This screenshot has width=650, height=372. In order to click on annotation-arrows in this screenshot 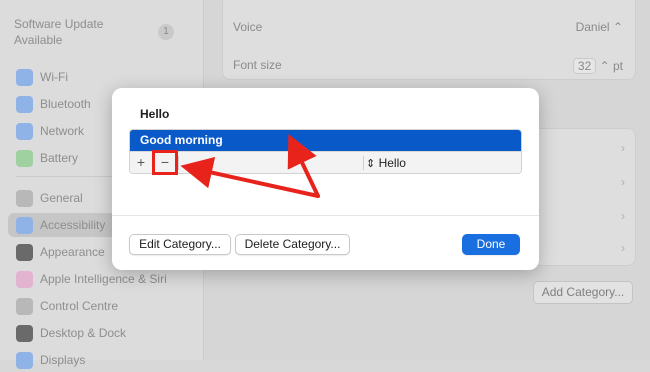, I will do `click(250, 165)`.